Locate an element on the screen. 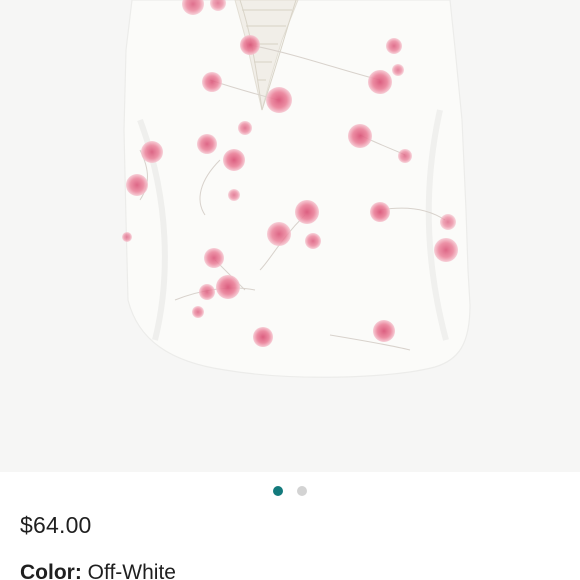  product-price: $64.00 is located at coordinates (56, 525).